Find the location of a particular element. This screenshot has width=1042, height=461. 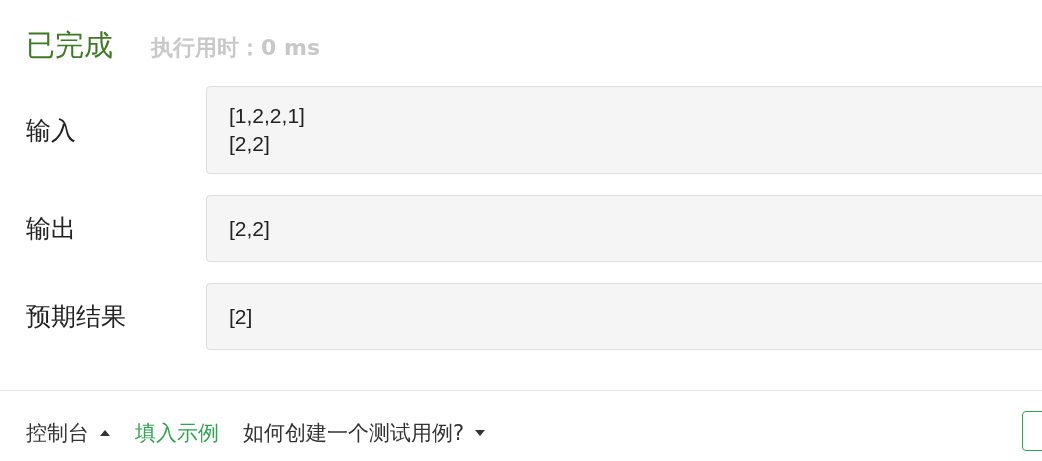

status-title: 已完成 is located at coordinates (69, 45).